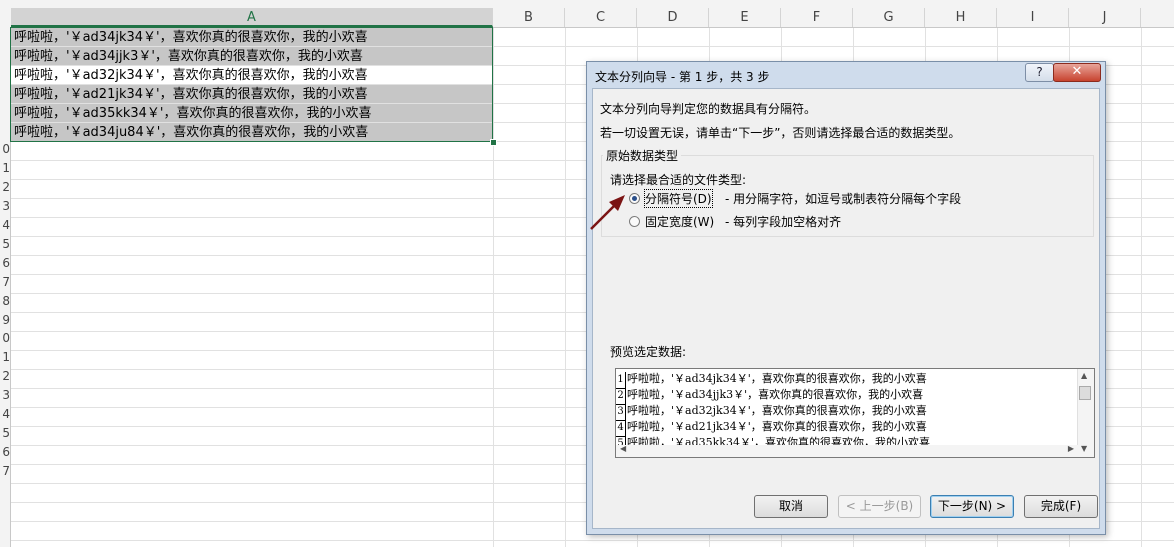 This screenshot has height=547, width=1174. I want to click on arrow-shaft, so click(603, 216).